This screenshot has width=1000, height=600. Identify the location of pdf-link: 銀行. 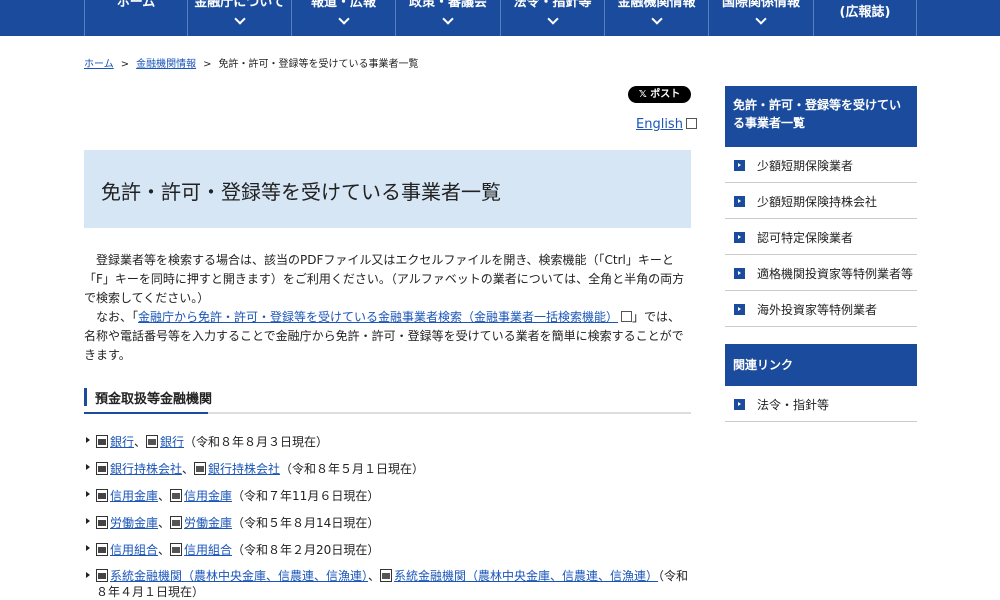
(122, 442).